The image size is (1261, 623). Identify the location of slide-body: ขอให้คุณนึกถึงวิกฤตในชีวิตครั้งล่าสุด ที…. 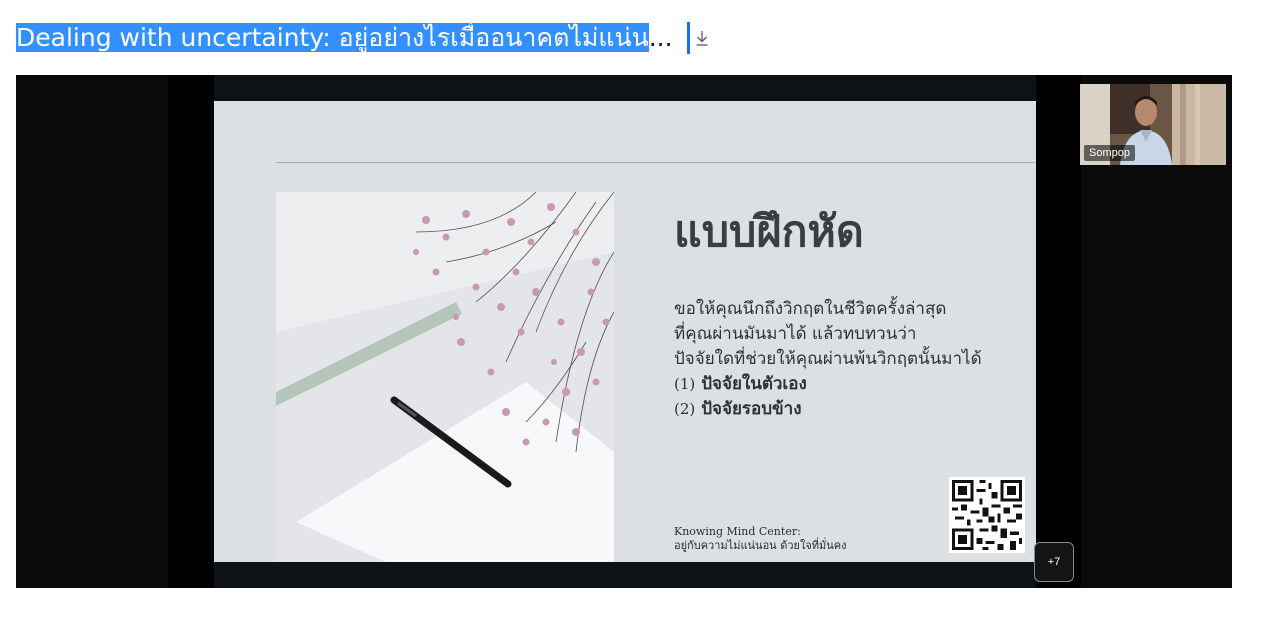
(828, 359).